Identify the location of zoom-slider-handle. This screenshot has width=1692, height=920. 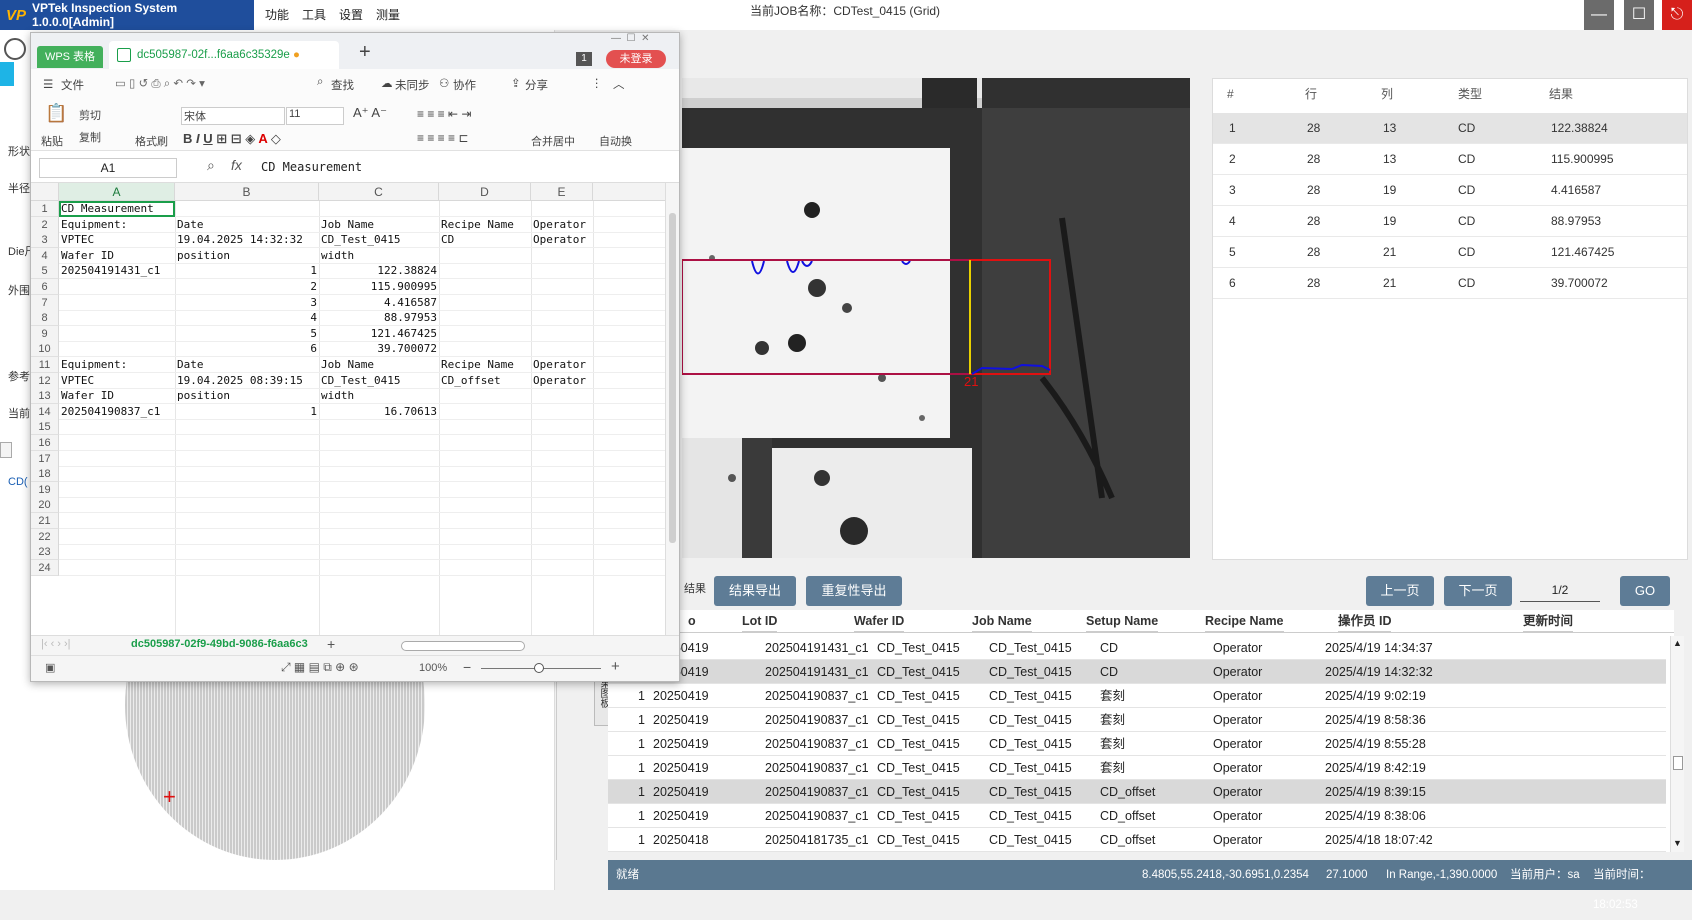
(539, 668).